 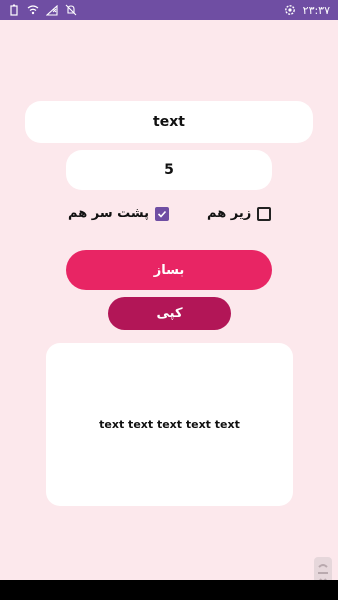 What do you see at coordinates (14, 10) in the screenshot?
I see `battery-icon` at bounding box center [14, 10].